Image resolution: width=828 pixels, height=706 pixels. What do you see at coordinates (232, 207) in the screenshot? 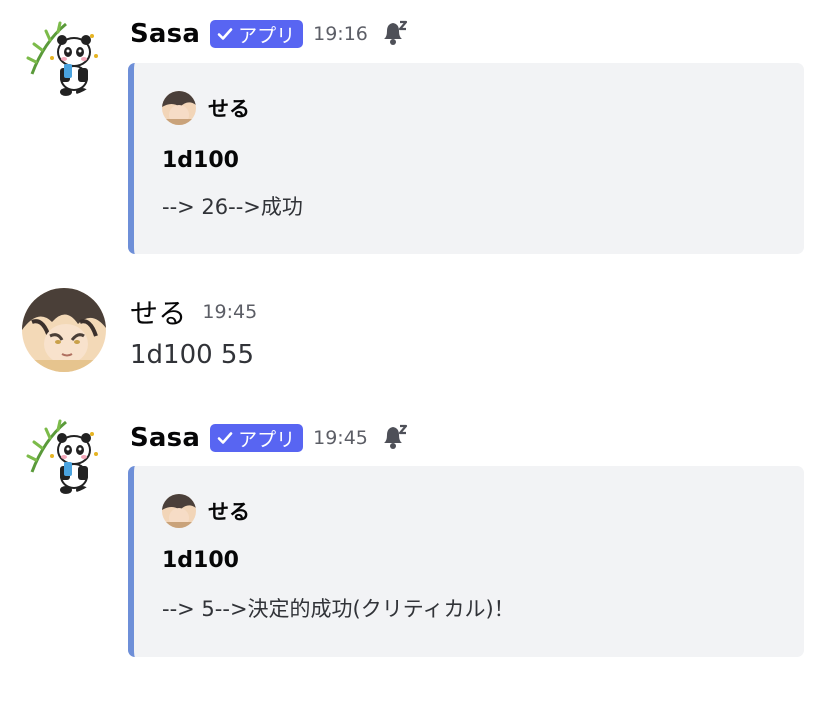
I see `embed-description: --> 26-->成功` at bounding box center [232, 207].